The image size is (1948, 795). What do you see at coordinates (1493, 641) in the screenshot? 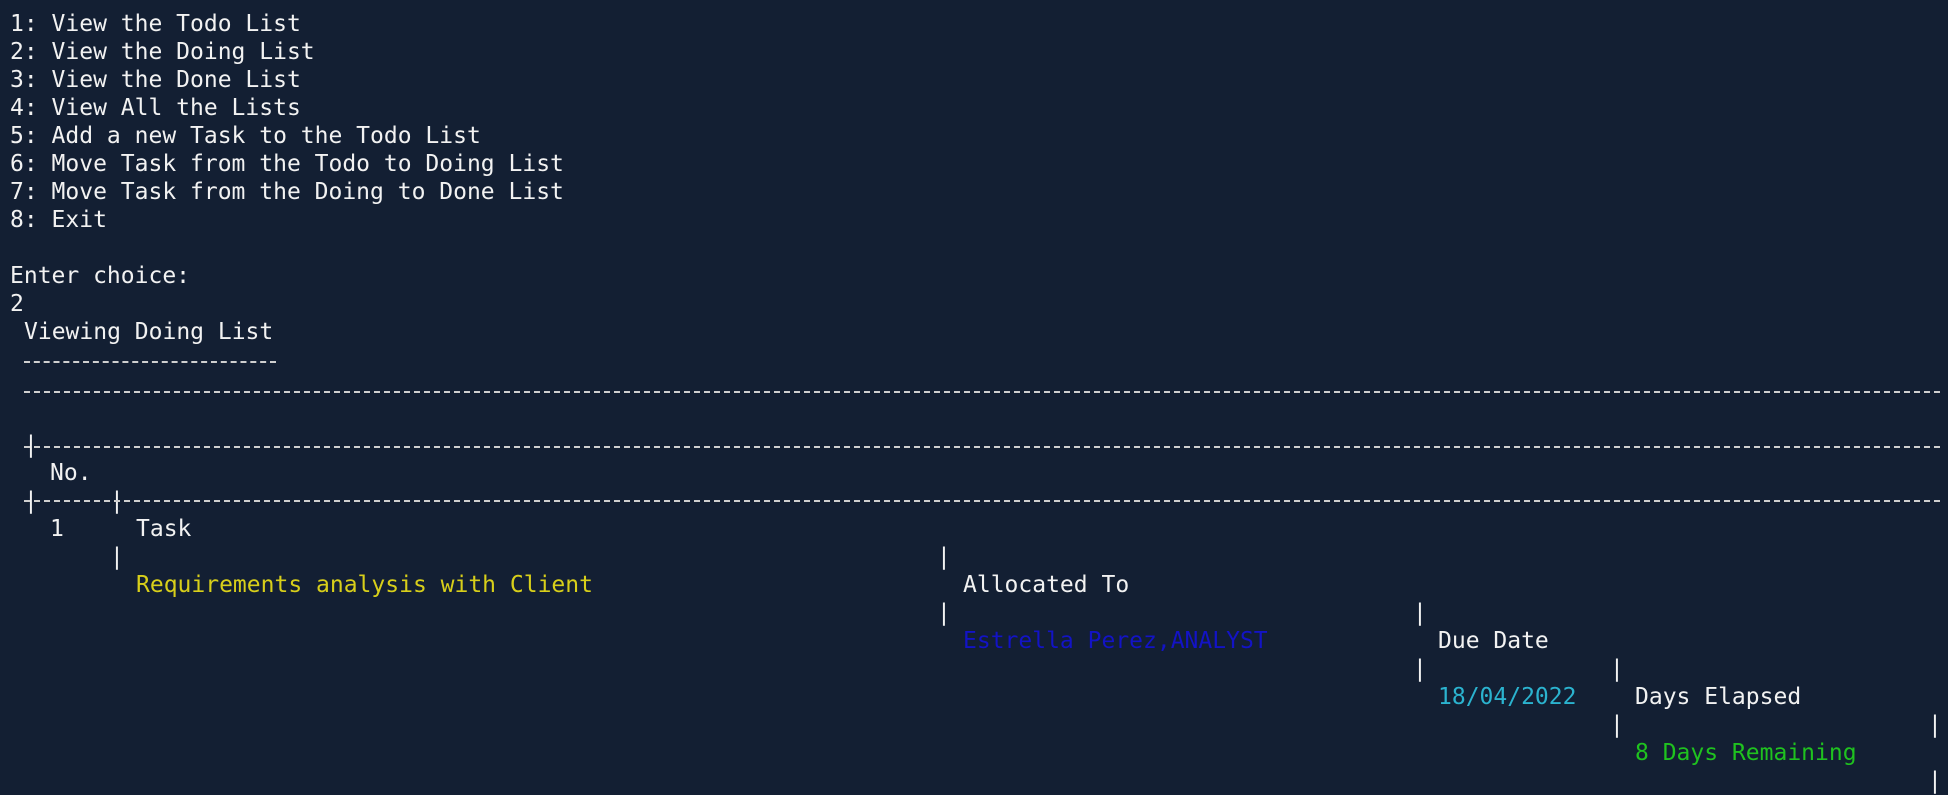
I see `header-due-date: Due Date` at bounding box center [1493, 641].